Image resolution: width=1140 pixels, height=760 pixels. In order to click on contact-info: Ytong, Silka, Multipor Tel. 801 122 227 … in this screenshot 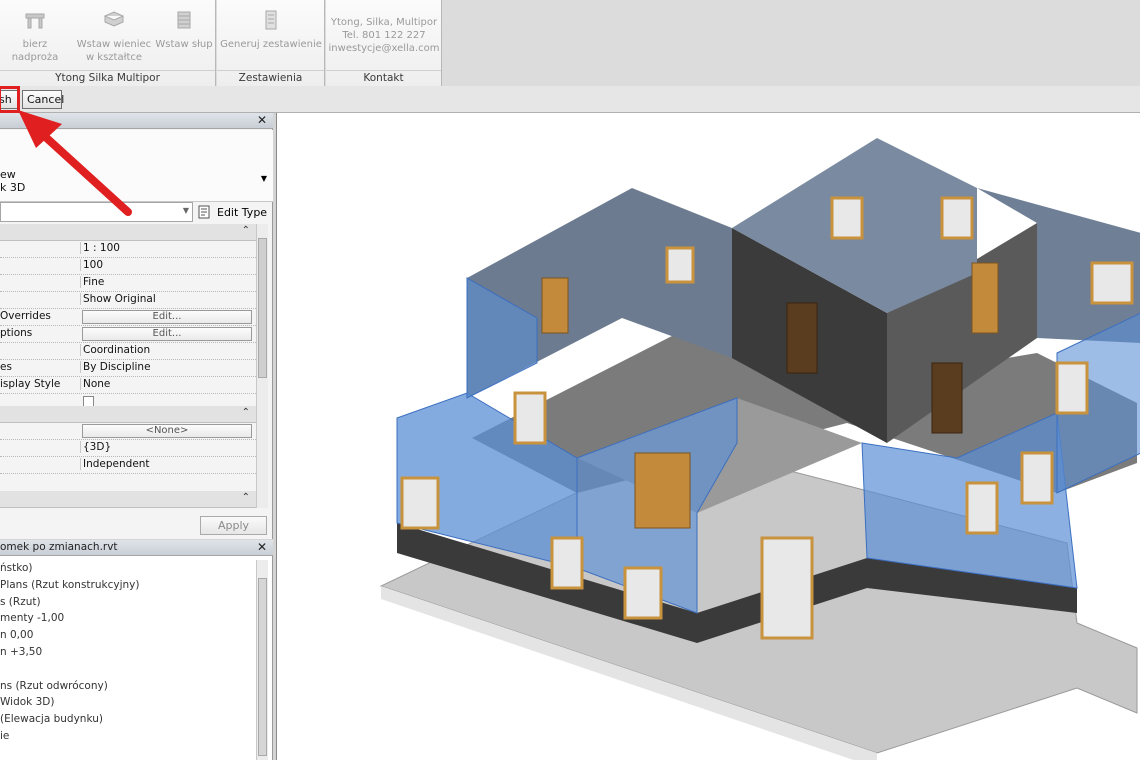, I will do `click(384, 35)`.